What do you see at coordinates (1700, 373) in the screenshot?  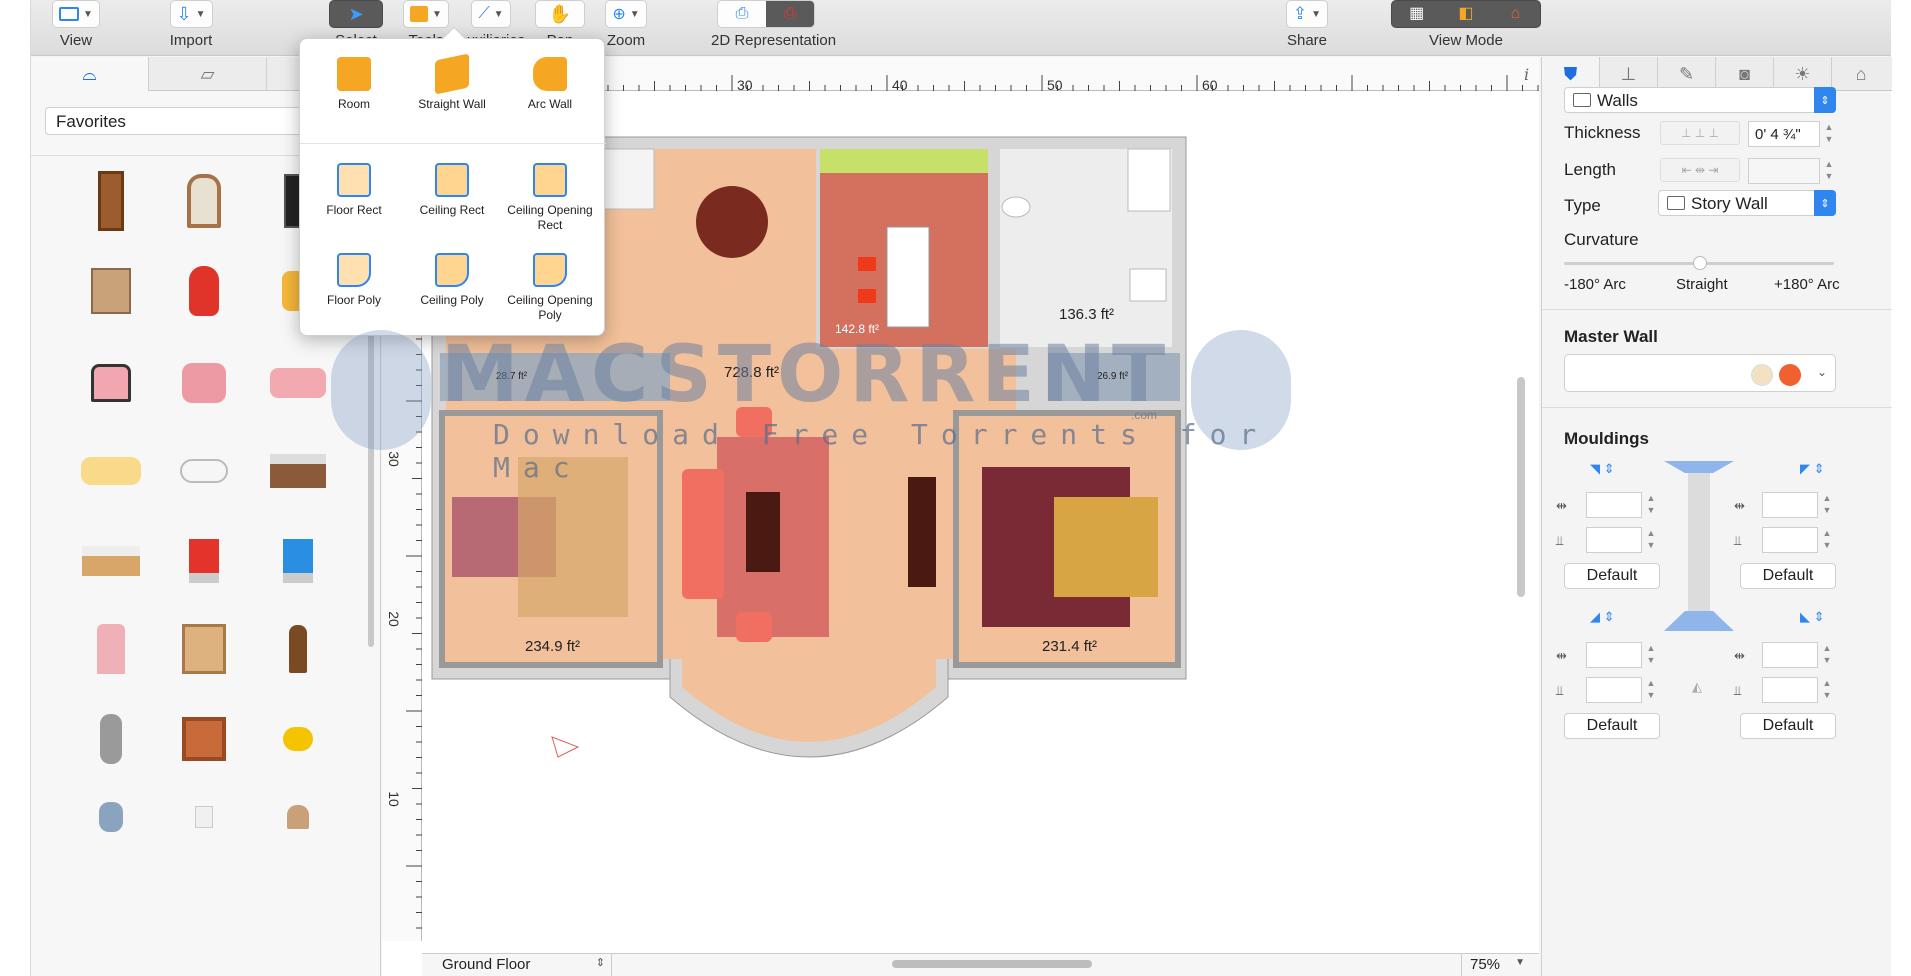 I see `master-wall-material: ⌄` at bounding box center [1700, 373].